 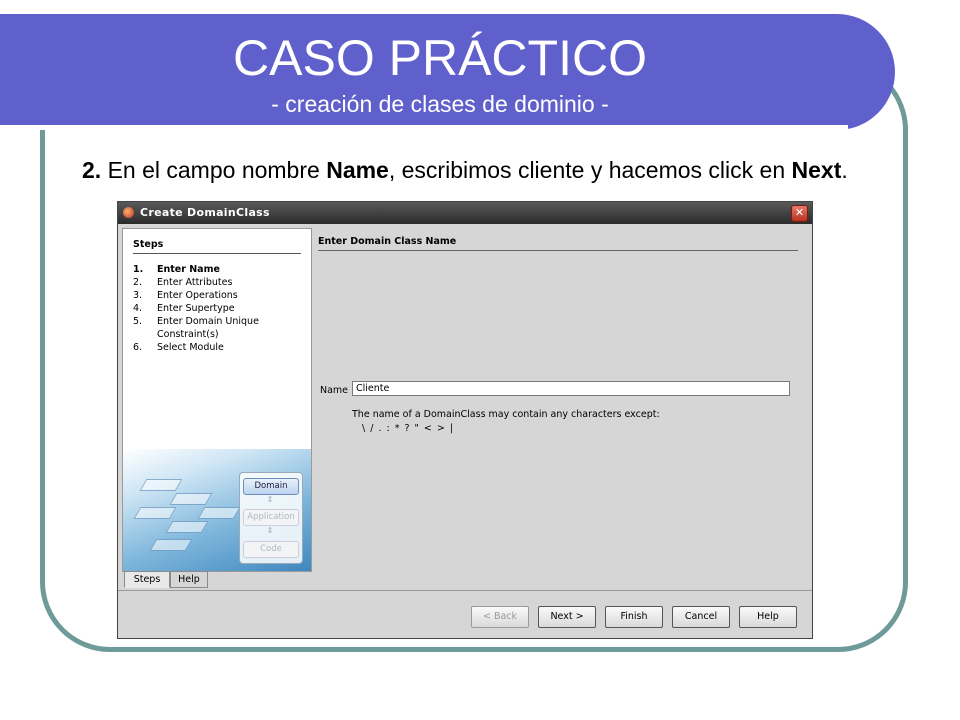 What do you see at coordinates (138, 308) in the screenshot?
I see `step-number: 4.` at bounding box center [138, 308].